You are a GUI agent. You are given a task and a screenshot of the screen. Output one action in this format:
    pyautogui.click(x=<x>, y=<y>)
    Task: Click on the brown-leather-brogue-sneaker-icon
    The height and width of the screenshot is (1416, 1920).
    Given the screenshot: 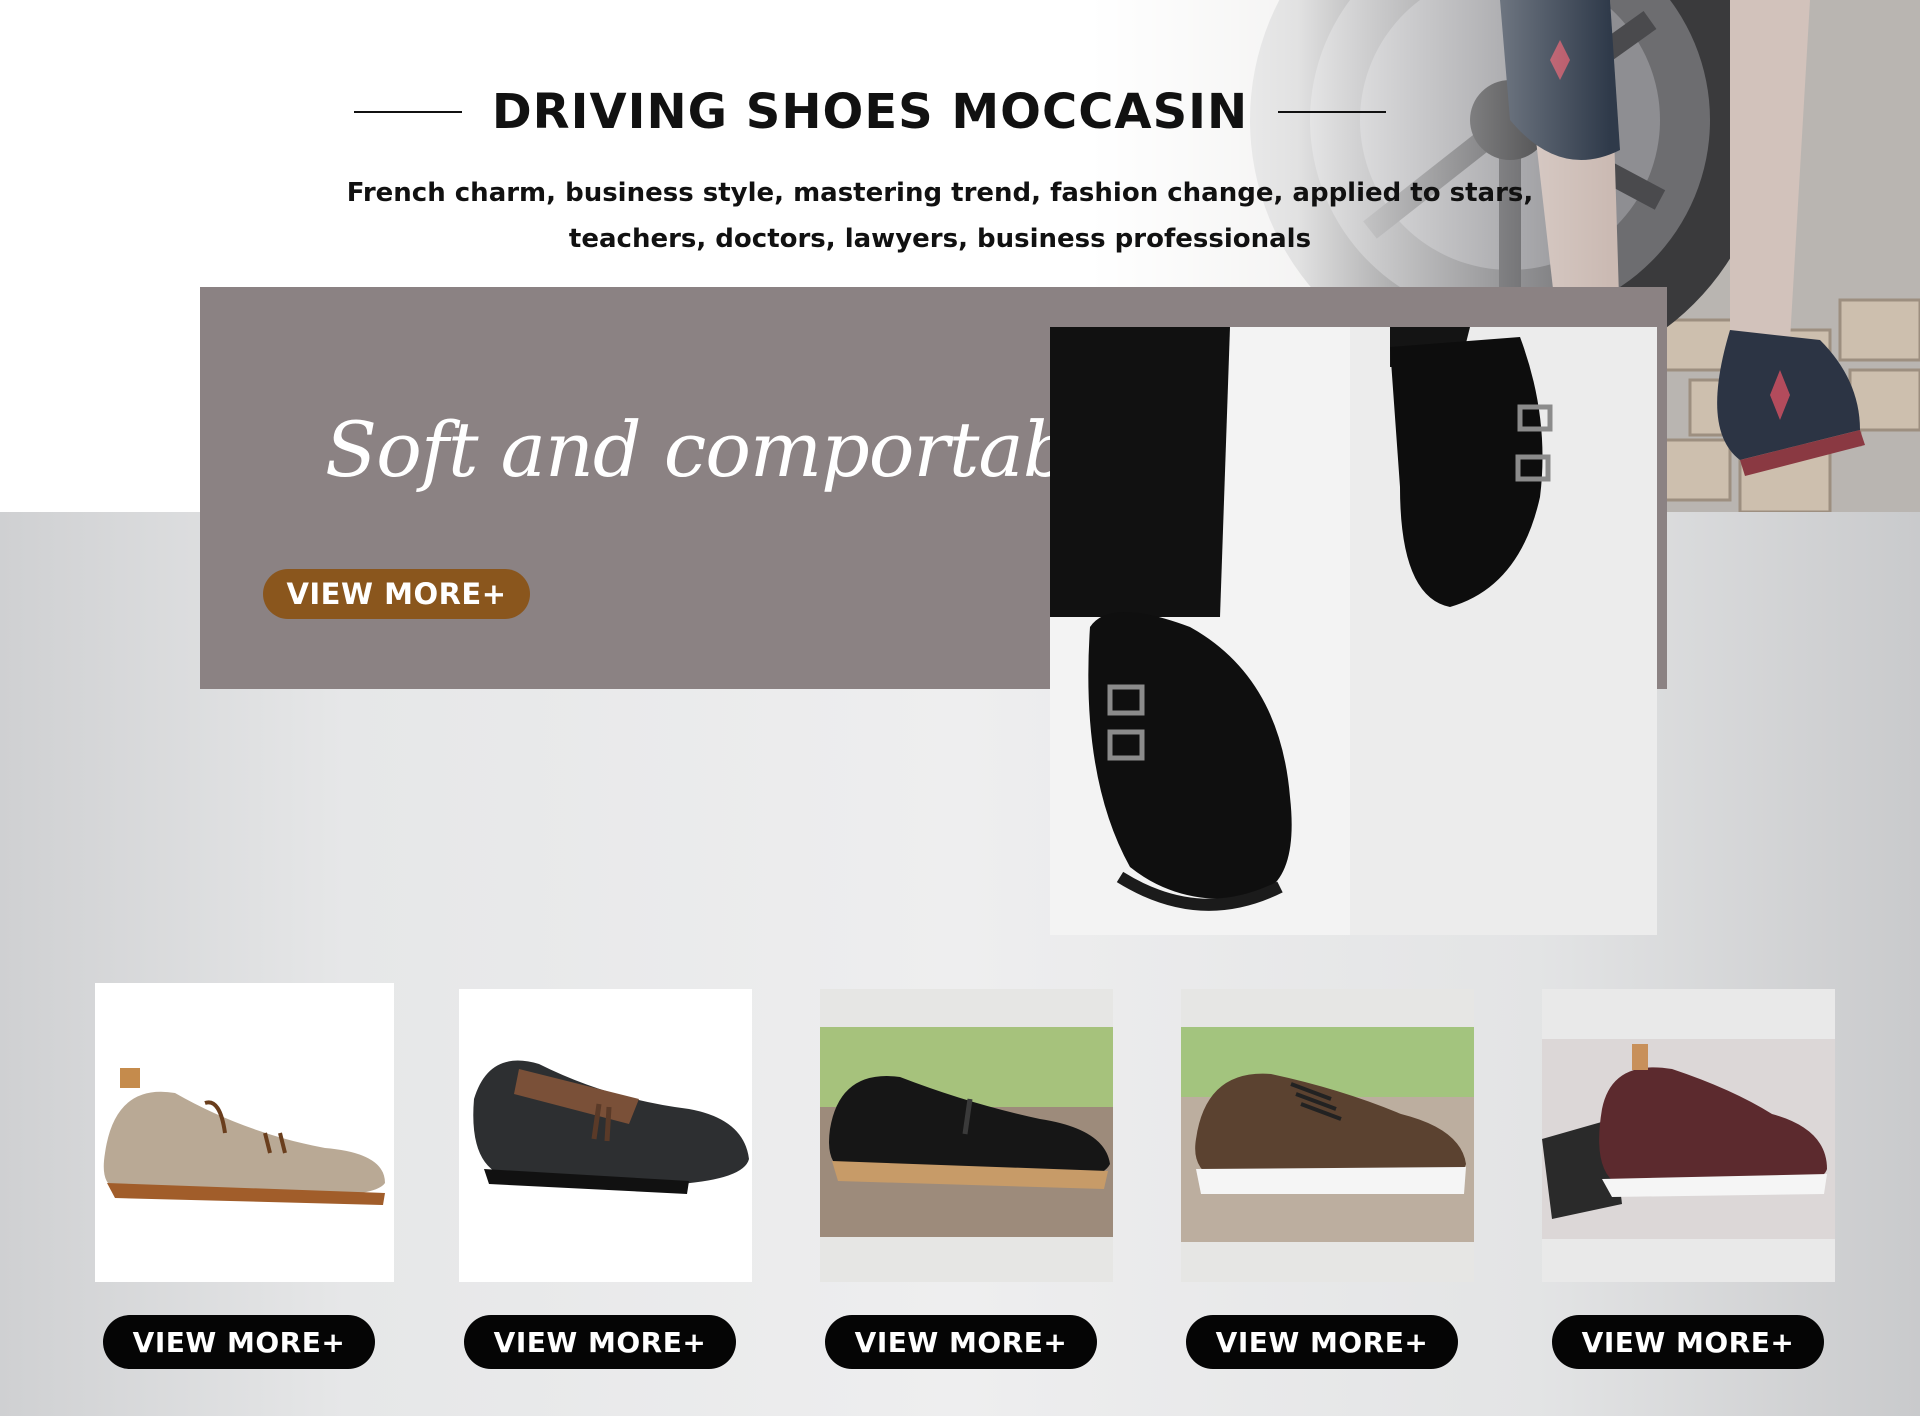 What is the action you would take?
    pyautogui.click(x=1327, y=1135)
    